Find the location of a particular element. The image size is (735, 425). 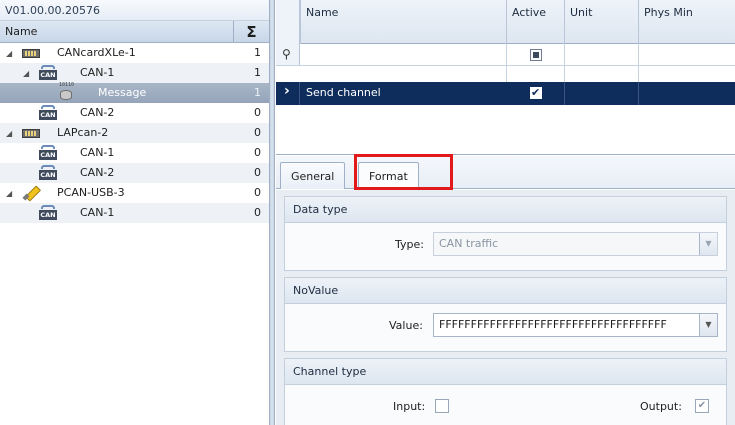

tree-item-can-1: ◢ CAN CAN-1 1 is located at coordinates (134, 73).